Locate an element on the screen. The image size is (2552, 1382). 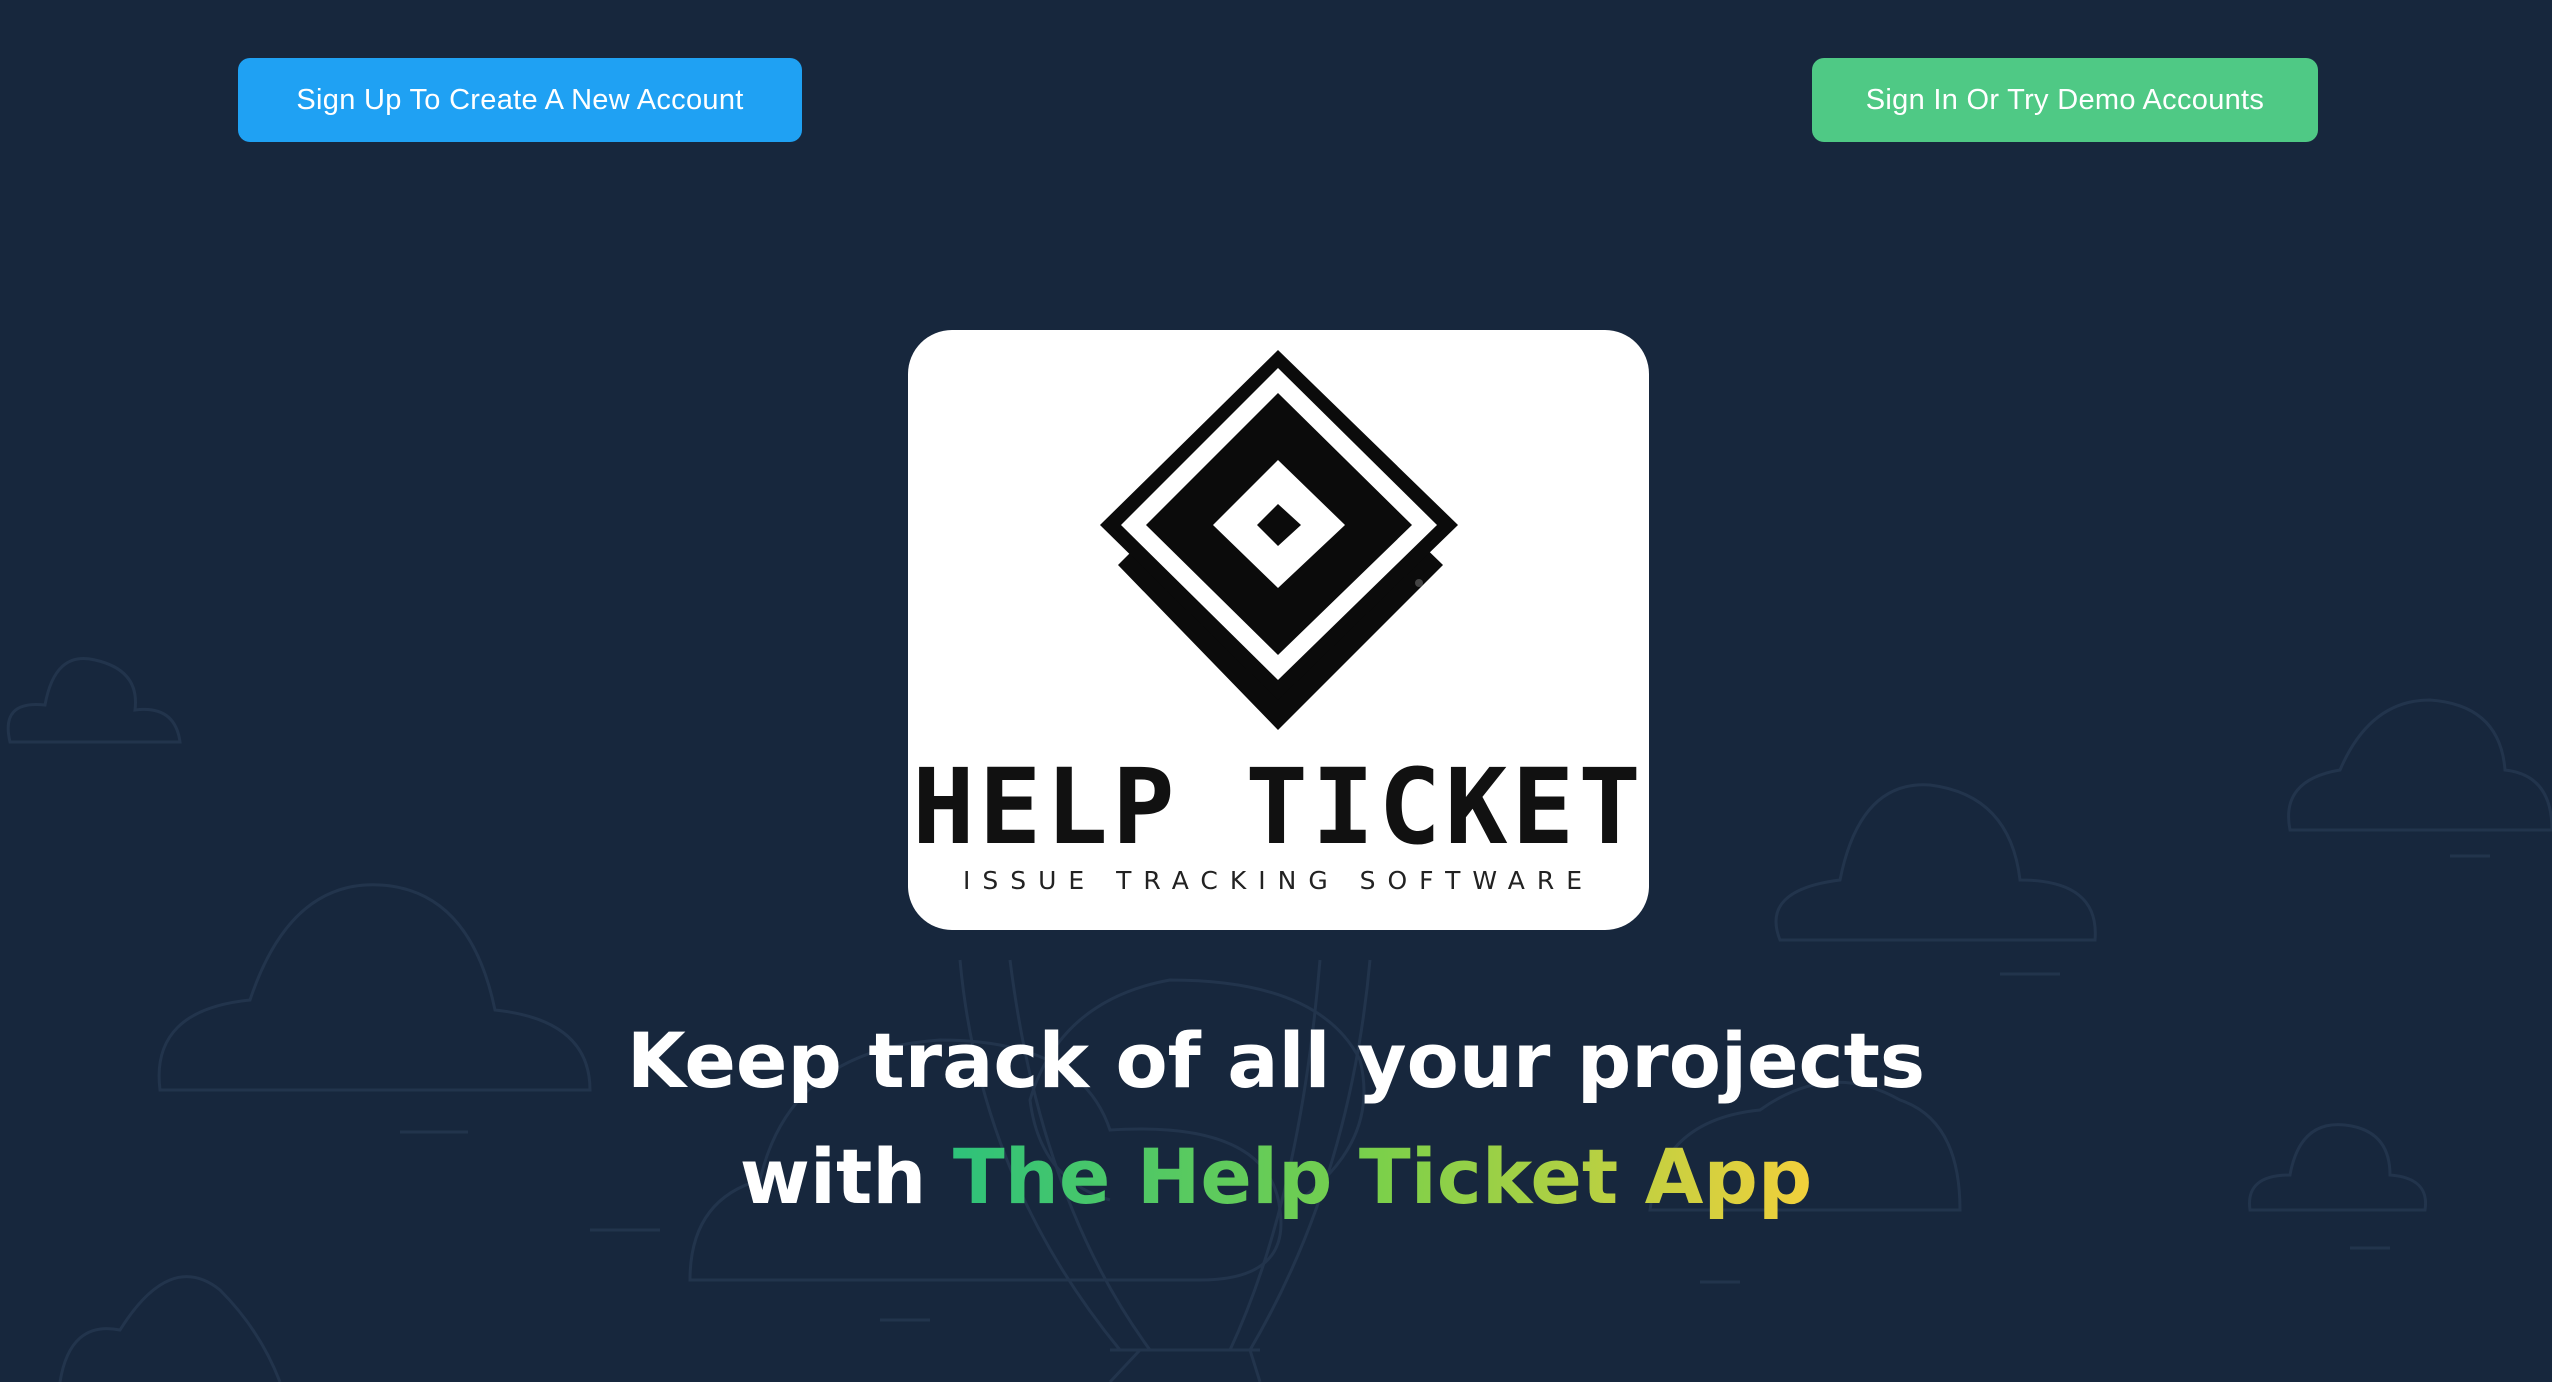
sign-up-button: Sign Up To Create A New Account is located at coordinates (520, 100).